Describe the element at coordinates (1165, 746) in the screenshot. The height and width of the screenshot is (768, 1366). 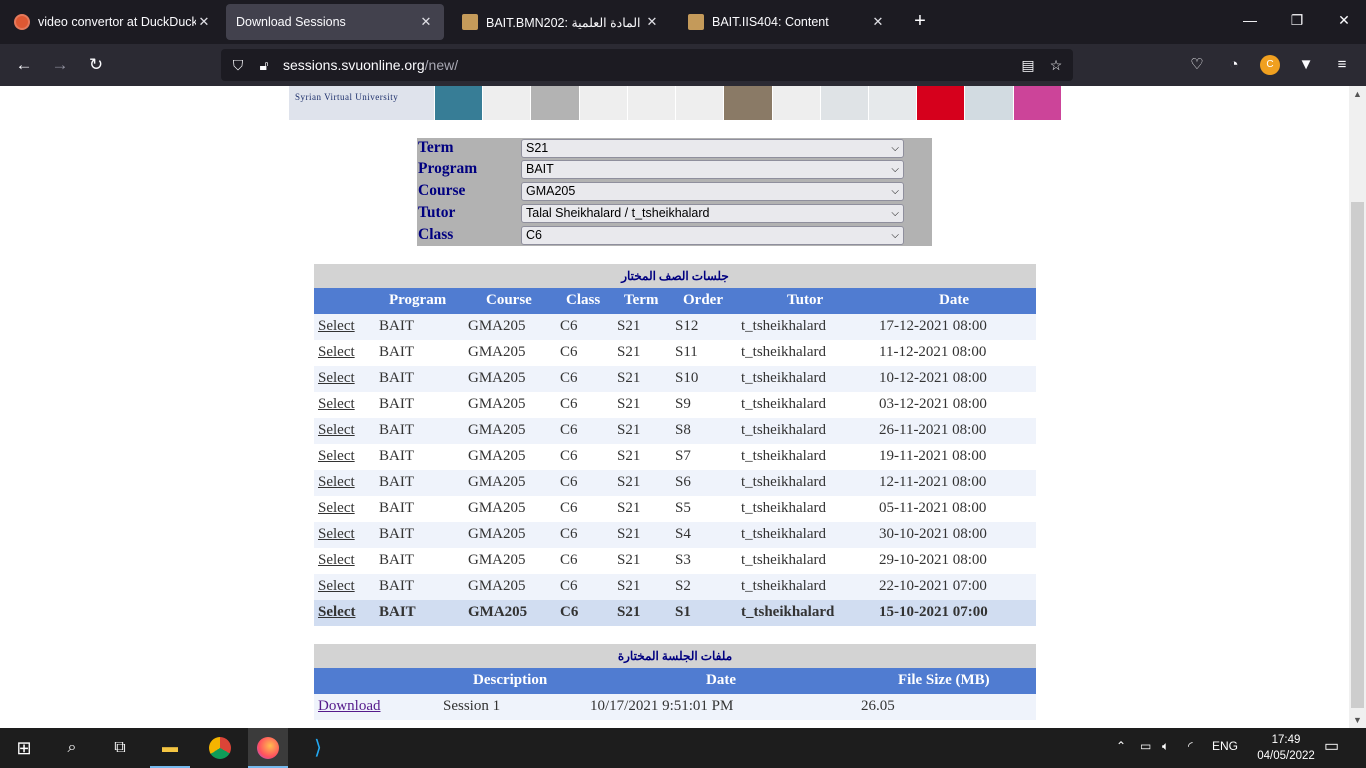
I see `volume-icon: 🔈︎` at that location.